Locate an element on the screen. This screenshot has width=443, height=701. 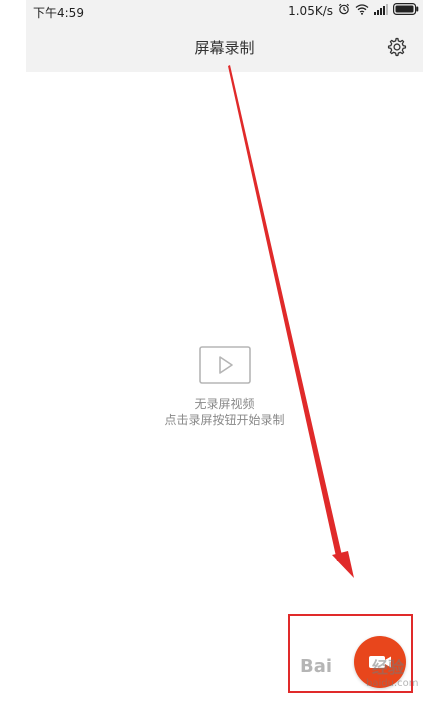
empty-state-title: 无录屏视频 is located at coordinates (224, 404).